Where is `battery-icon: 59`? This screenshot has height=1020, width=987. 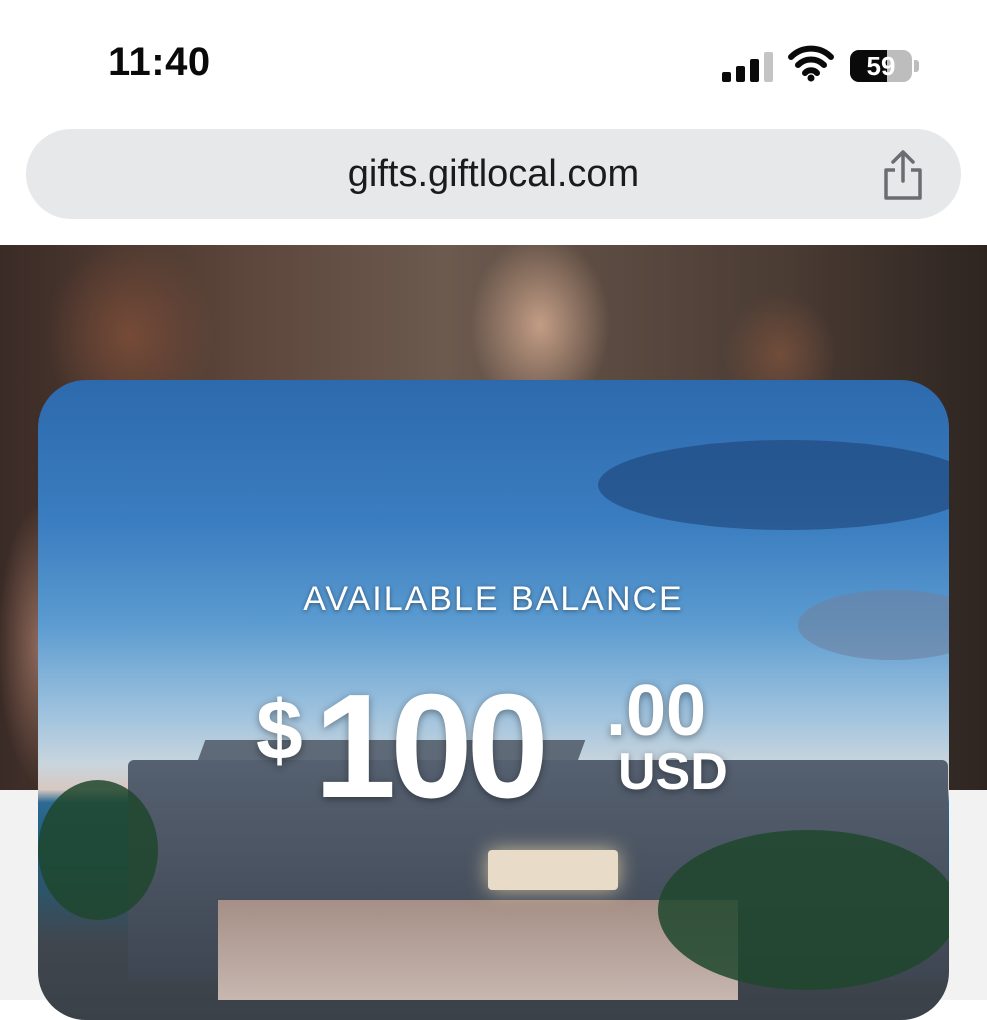
battery-icon: 59 is located at coordinates (885, 66).